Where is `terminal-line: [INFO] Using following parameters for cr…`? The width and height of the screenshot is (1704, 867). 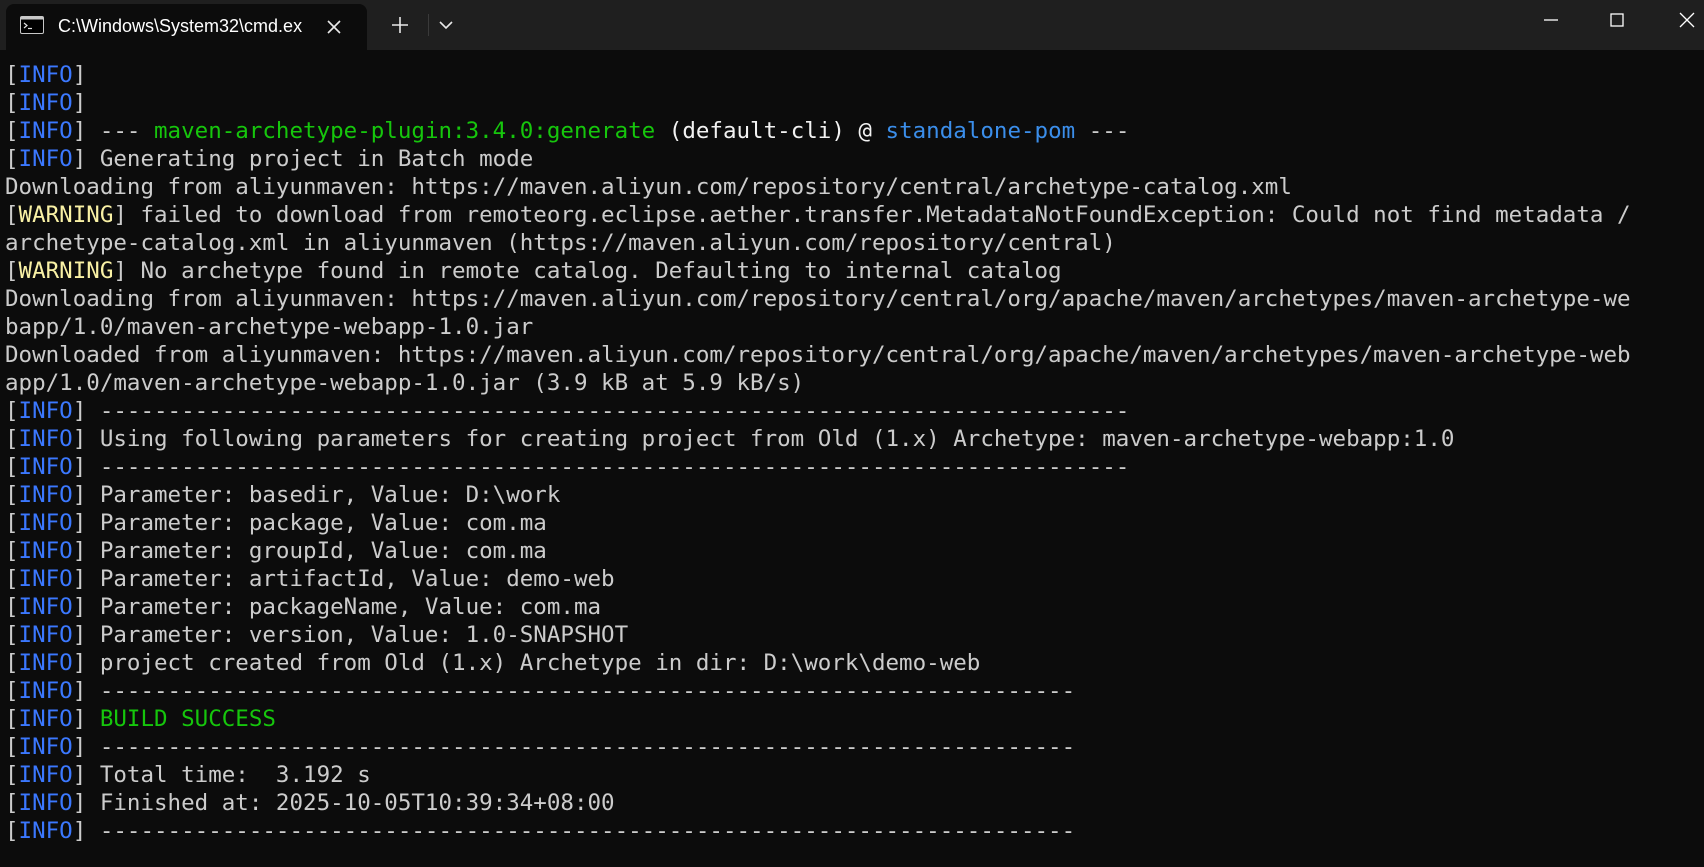
terminal-line: [INFO] Using following parameters for cr… is located at coordinates (852, 439).